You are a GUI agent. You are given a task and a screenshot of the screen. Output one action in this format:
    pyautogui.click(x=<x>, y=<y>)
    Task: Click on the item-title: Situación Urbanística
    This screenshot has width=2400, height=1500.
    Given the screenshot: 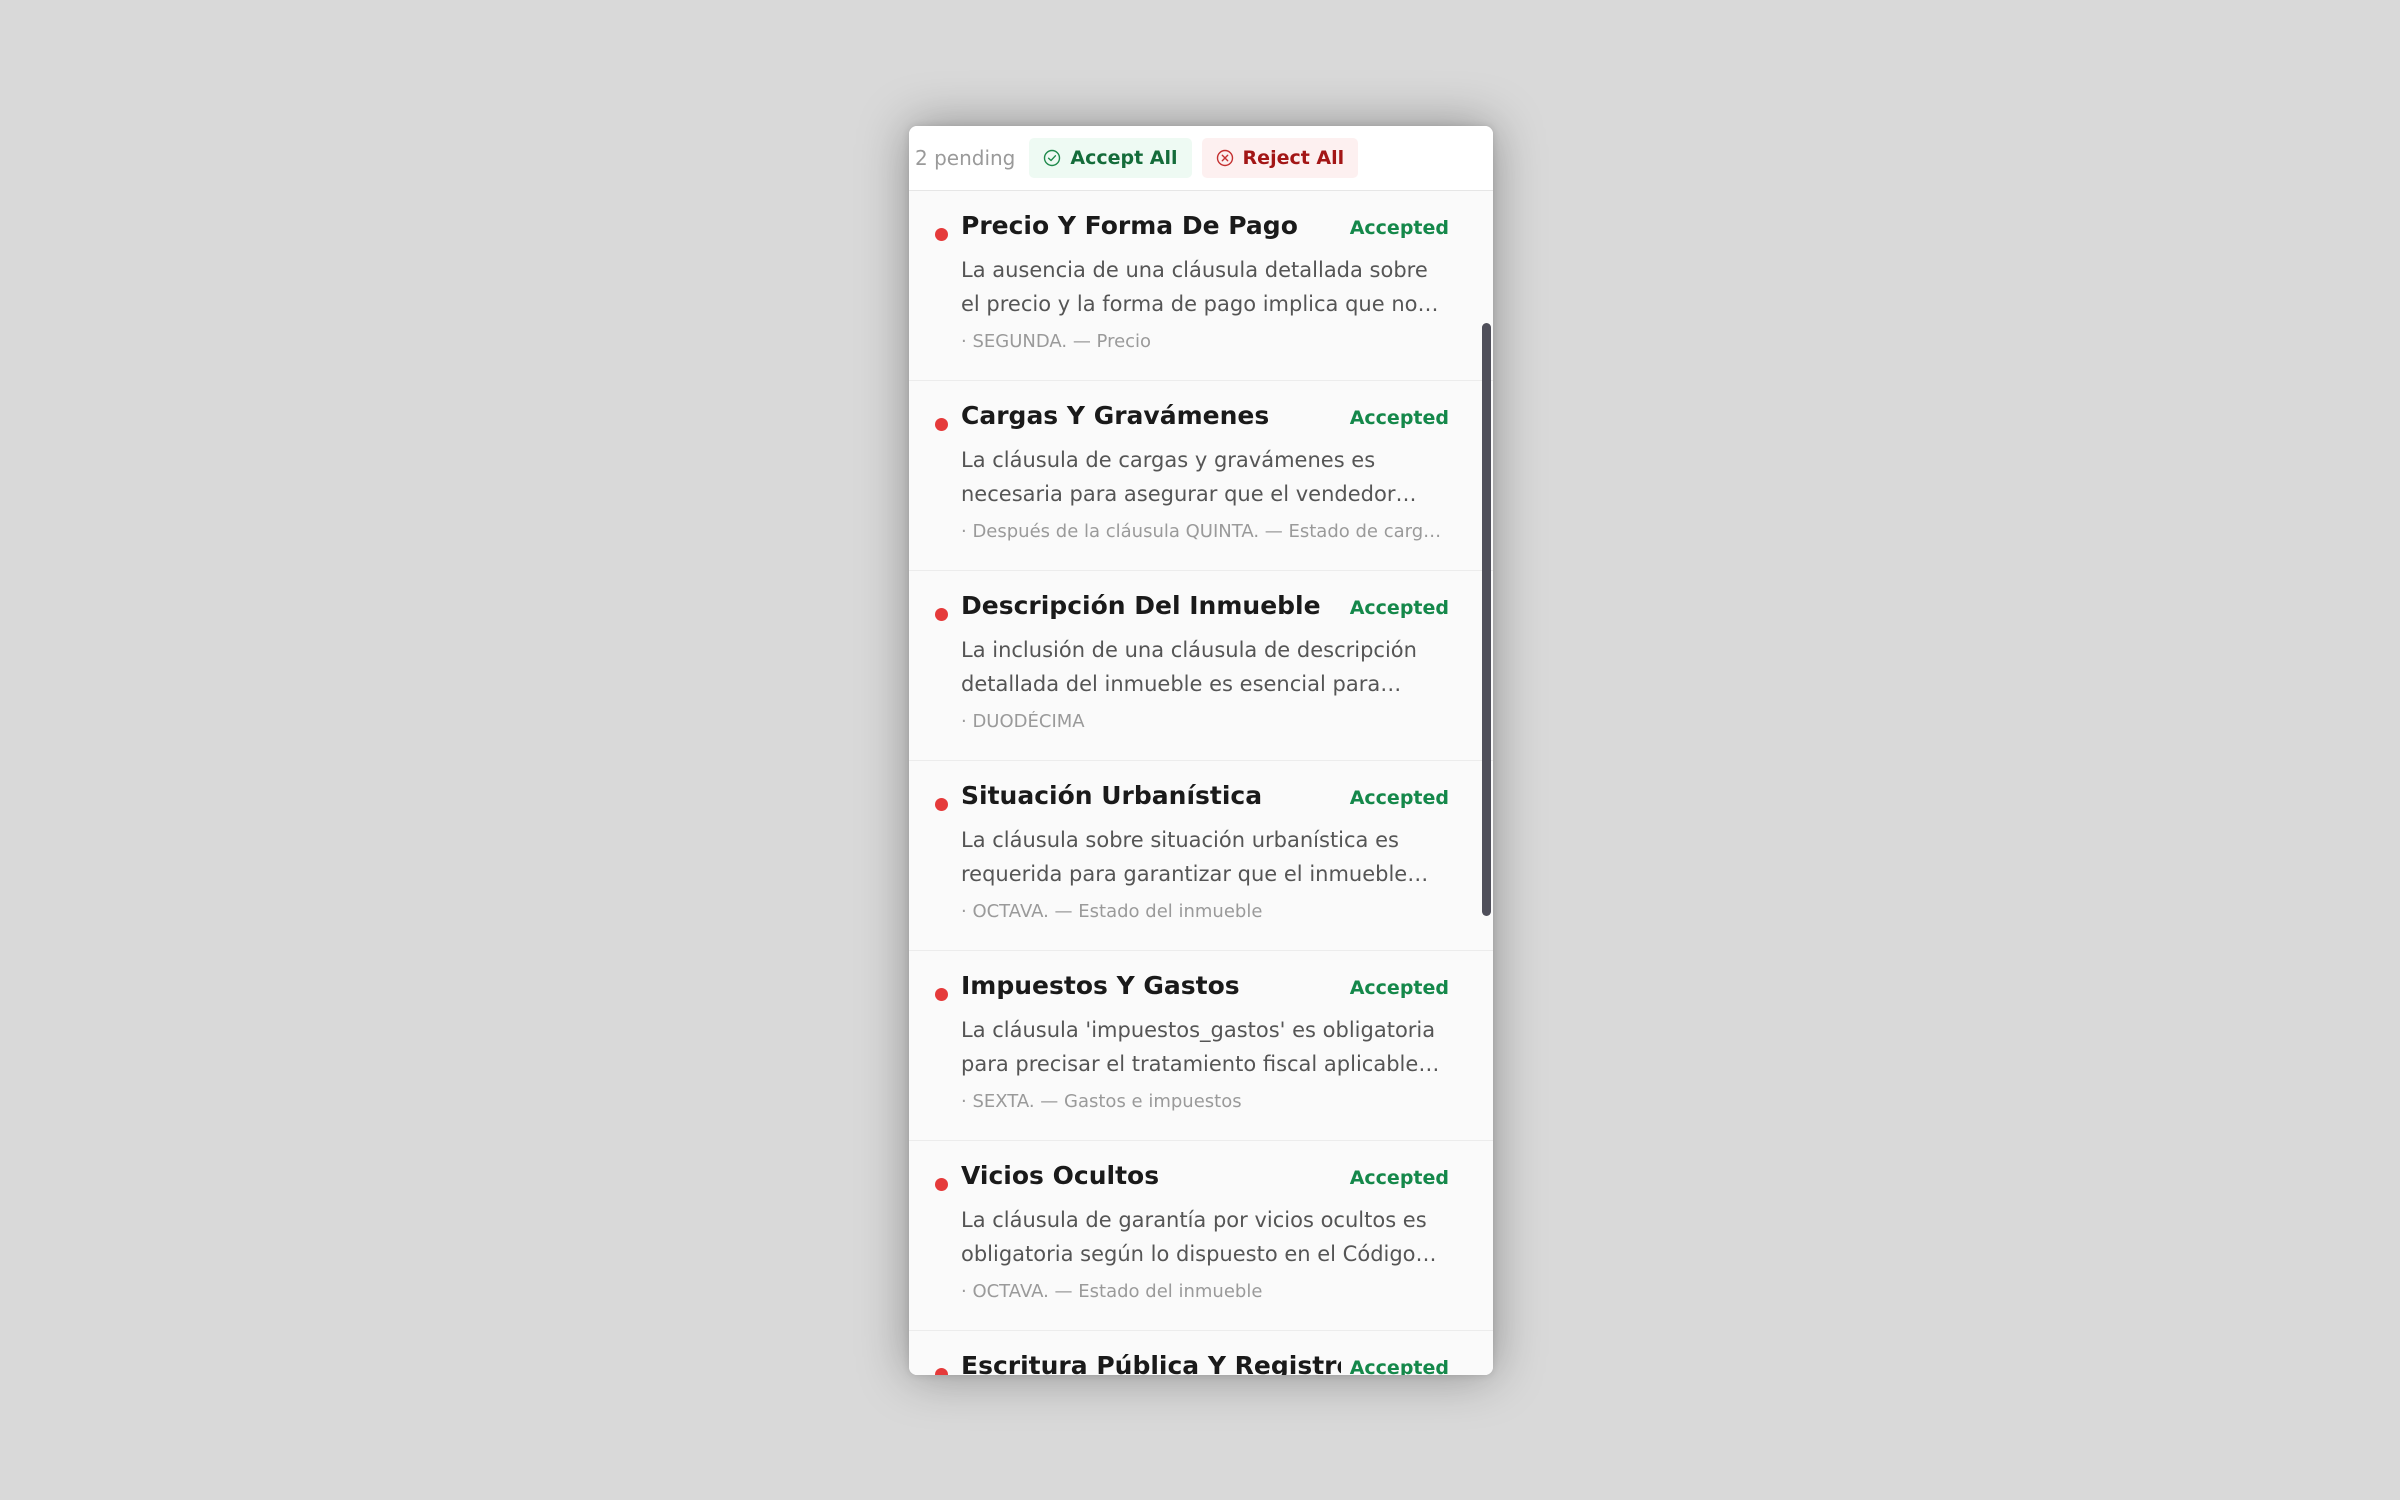 What is the action you would take?
    pyautogui.click(x=1112, y=795)
    